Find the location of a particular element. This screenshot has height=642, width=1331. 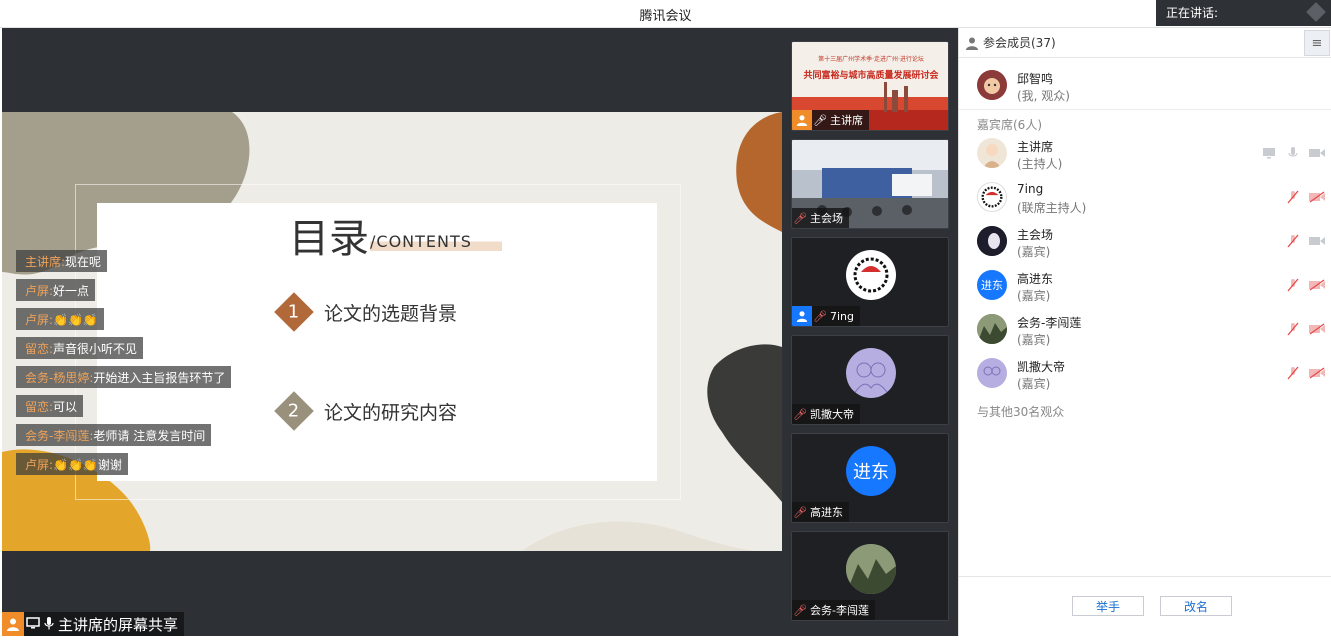

screen-share-label: 主讲席的屏幕共享 is located at coordinates (93, 624).